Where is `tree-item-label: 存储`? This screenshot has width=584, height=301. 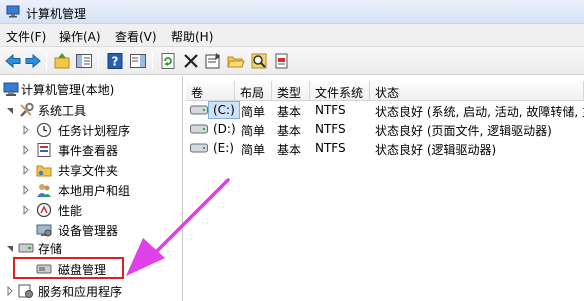 tree-item-label: 存储 is located at coordinates (50, 249).